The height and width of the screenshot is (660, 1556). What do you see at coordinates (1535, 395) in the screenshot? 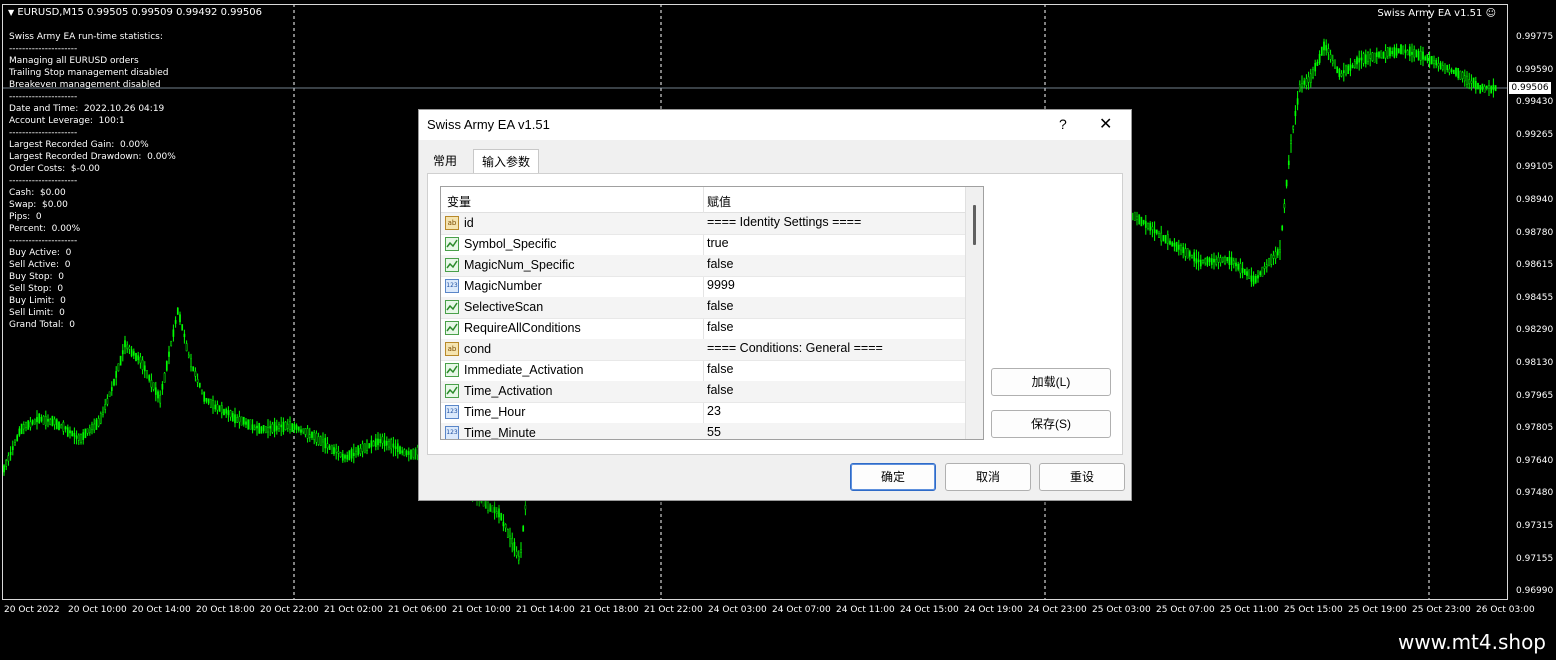
I see `price-label: 0.97965` at bounding box center [1535, 395].